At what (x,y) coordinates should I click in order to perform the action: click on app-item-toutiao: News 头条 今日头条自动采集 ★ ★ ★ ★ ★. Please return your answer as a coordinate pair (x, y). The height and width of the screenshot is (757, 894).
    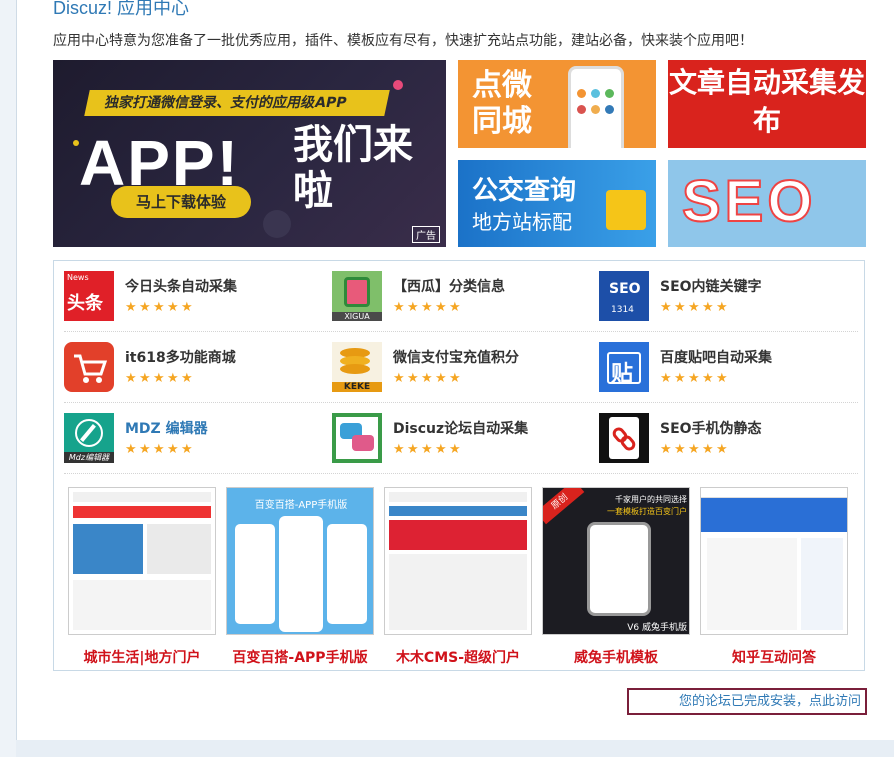
    Looking at the image, I should click on (194, 296).